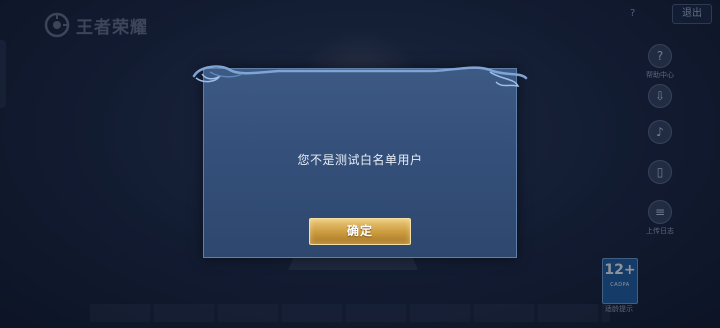  I want to click on dialog-message: 您不是测试白名单用户, so click(360, 160).